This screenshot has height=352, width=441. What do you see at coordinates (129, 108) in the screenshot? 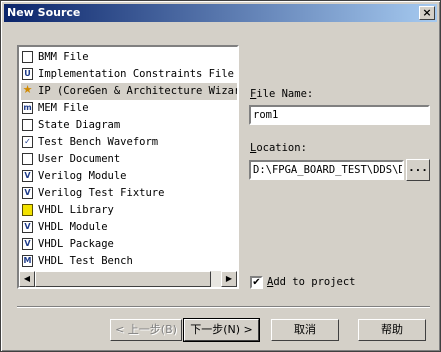
I see `source-type-item: m MEM File` at bounding box center [129, 108].